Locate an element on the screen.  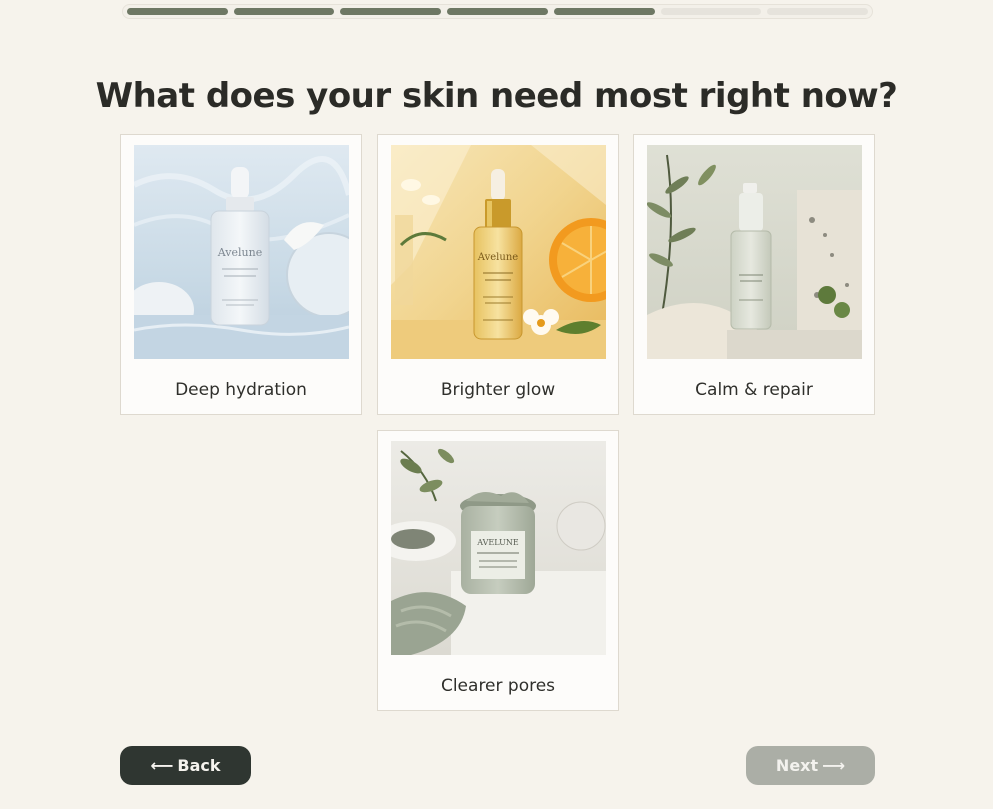
back-button: ⟵ Back is located at coordinates (185, 765).